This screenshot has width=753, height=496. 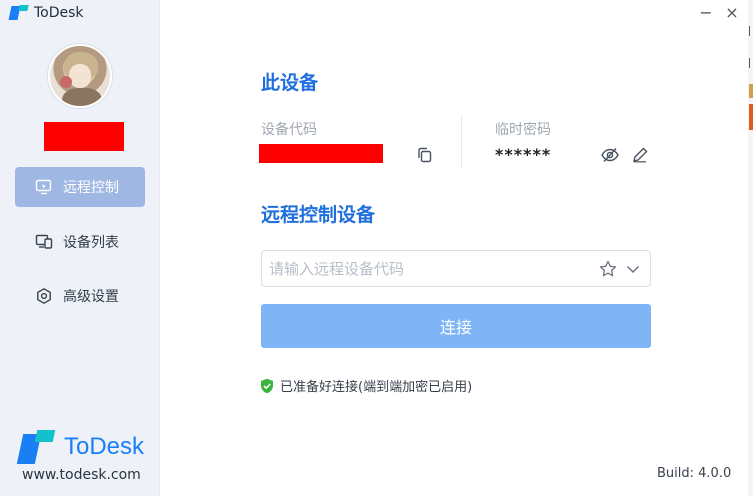 I want to click on remote-control-icon, so click(x=44, y=187).